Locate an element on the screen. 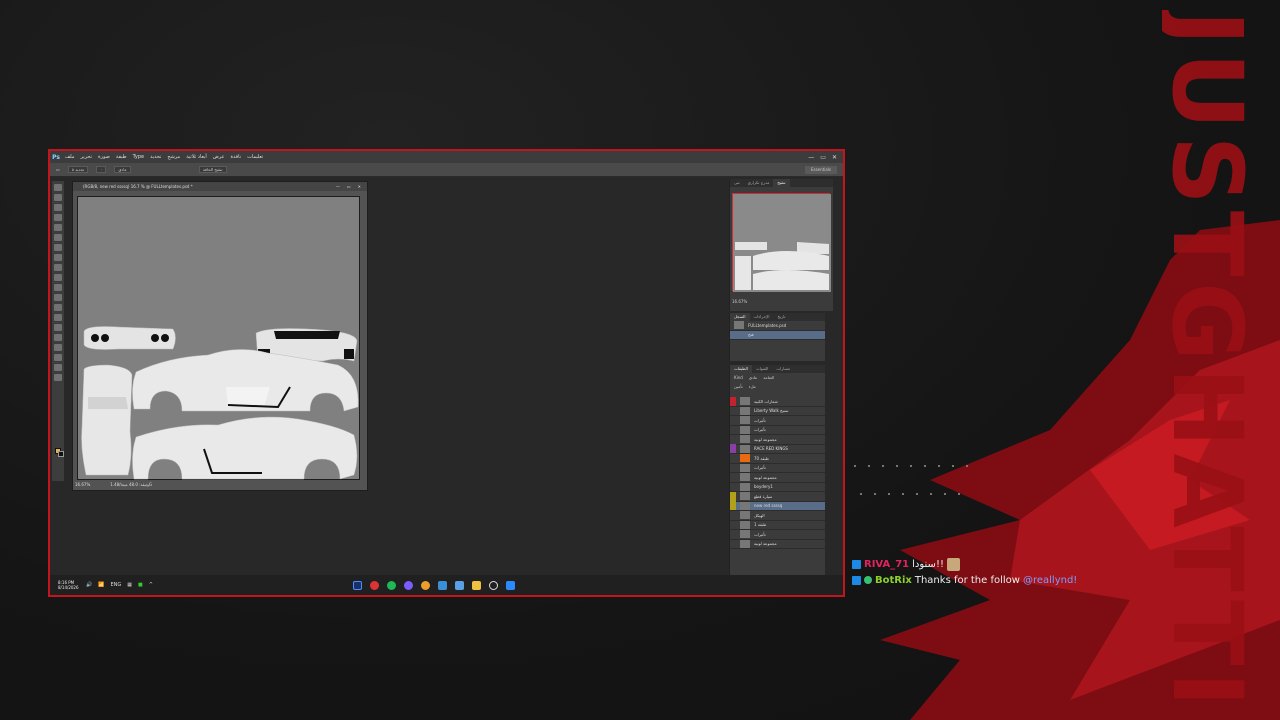  background-color-swatch is located at coordinates (61, 454).